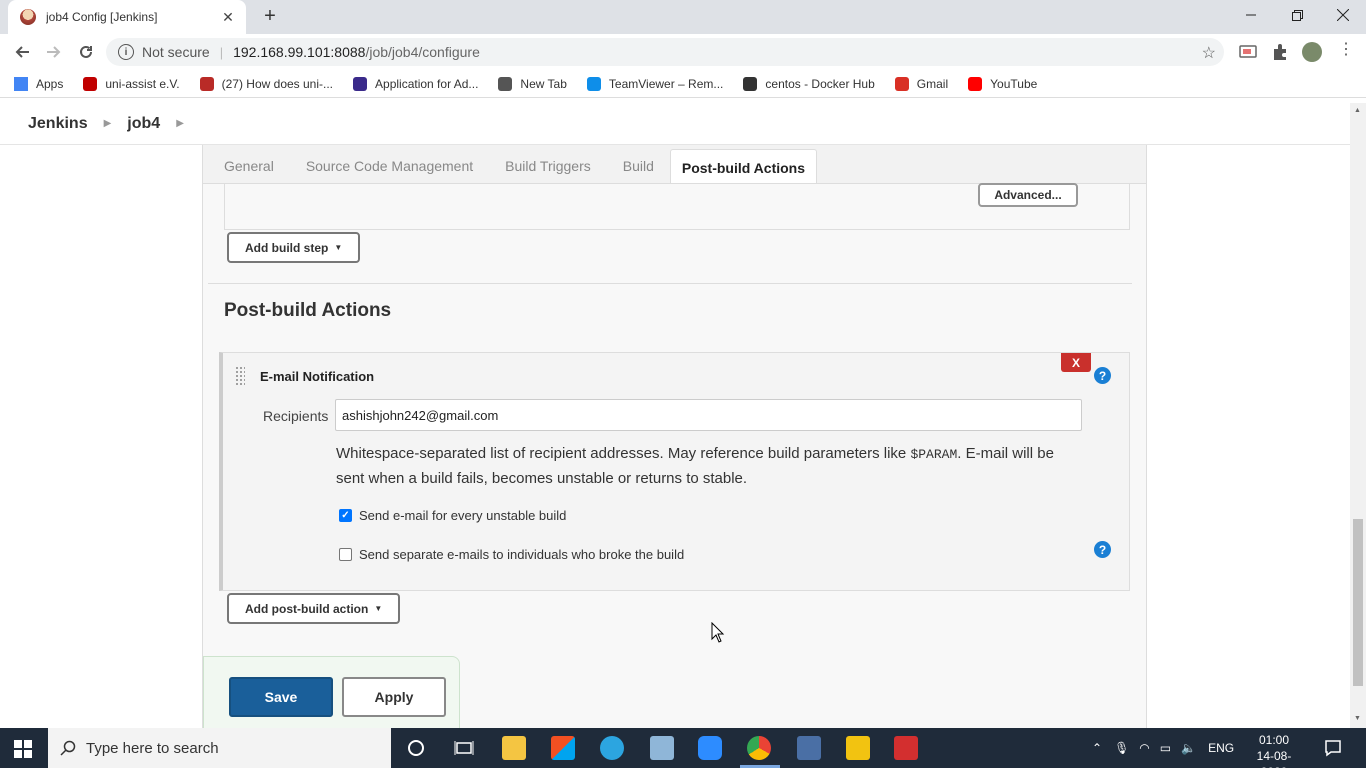  I want to click on tab-source-code-management: Source Code Management, so click(389, 164).